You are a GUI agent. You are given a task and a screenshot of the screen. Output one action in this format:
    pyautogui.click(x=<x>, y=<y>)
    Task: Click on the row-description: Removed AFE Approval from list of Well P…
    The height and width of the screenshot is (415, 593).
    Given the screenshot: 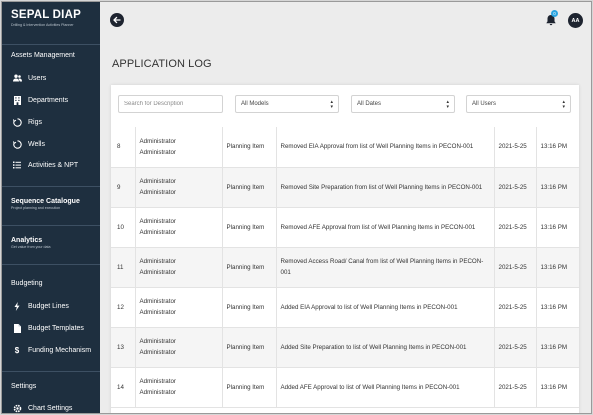 What is the action you would take?
    pyautogui.click(x=385, y=227)
    